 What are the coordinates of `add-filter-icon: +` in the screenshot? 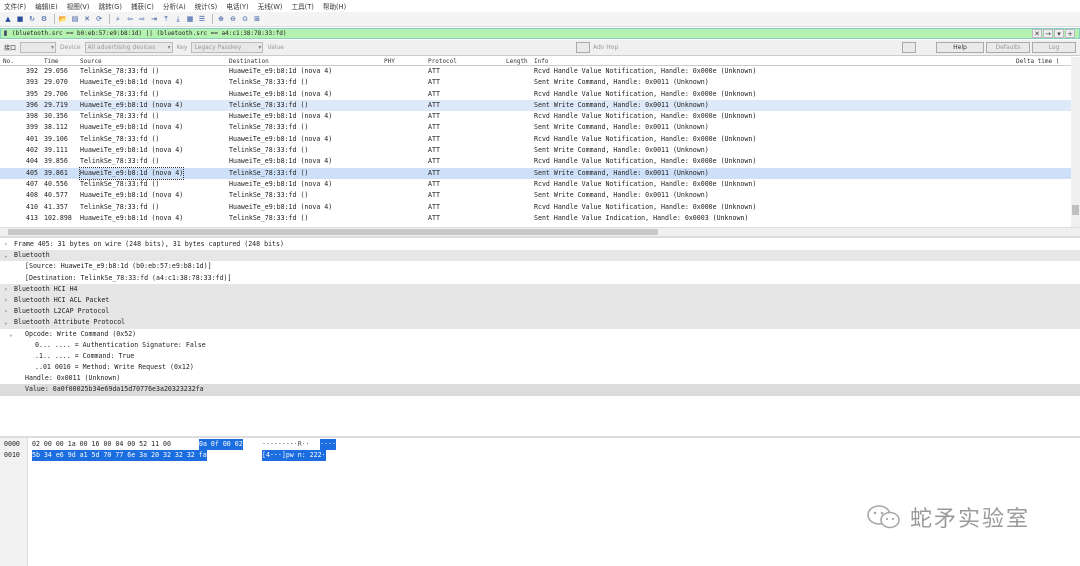 It's located at (1070, 33).